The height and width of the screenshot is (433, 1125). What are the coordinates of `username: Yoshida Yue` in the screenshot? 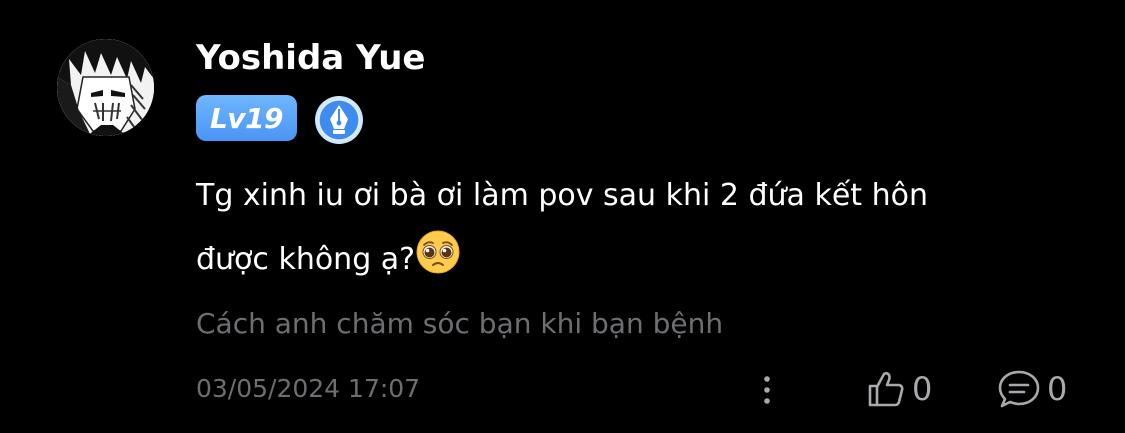 It's located at (310, 58).